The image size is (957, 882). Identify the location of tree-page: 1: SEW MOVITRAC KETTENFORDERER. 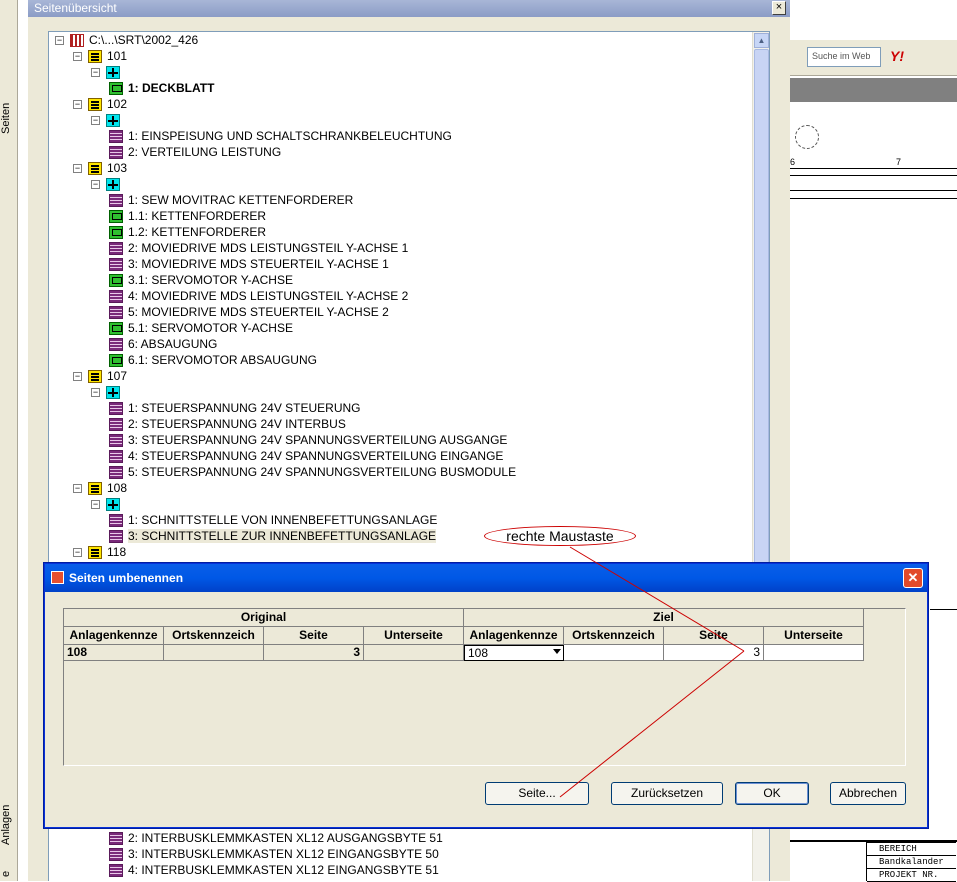
(231, 200).